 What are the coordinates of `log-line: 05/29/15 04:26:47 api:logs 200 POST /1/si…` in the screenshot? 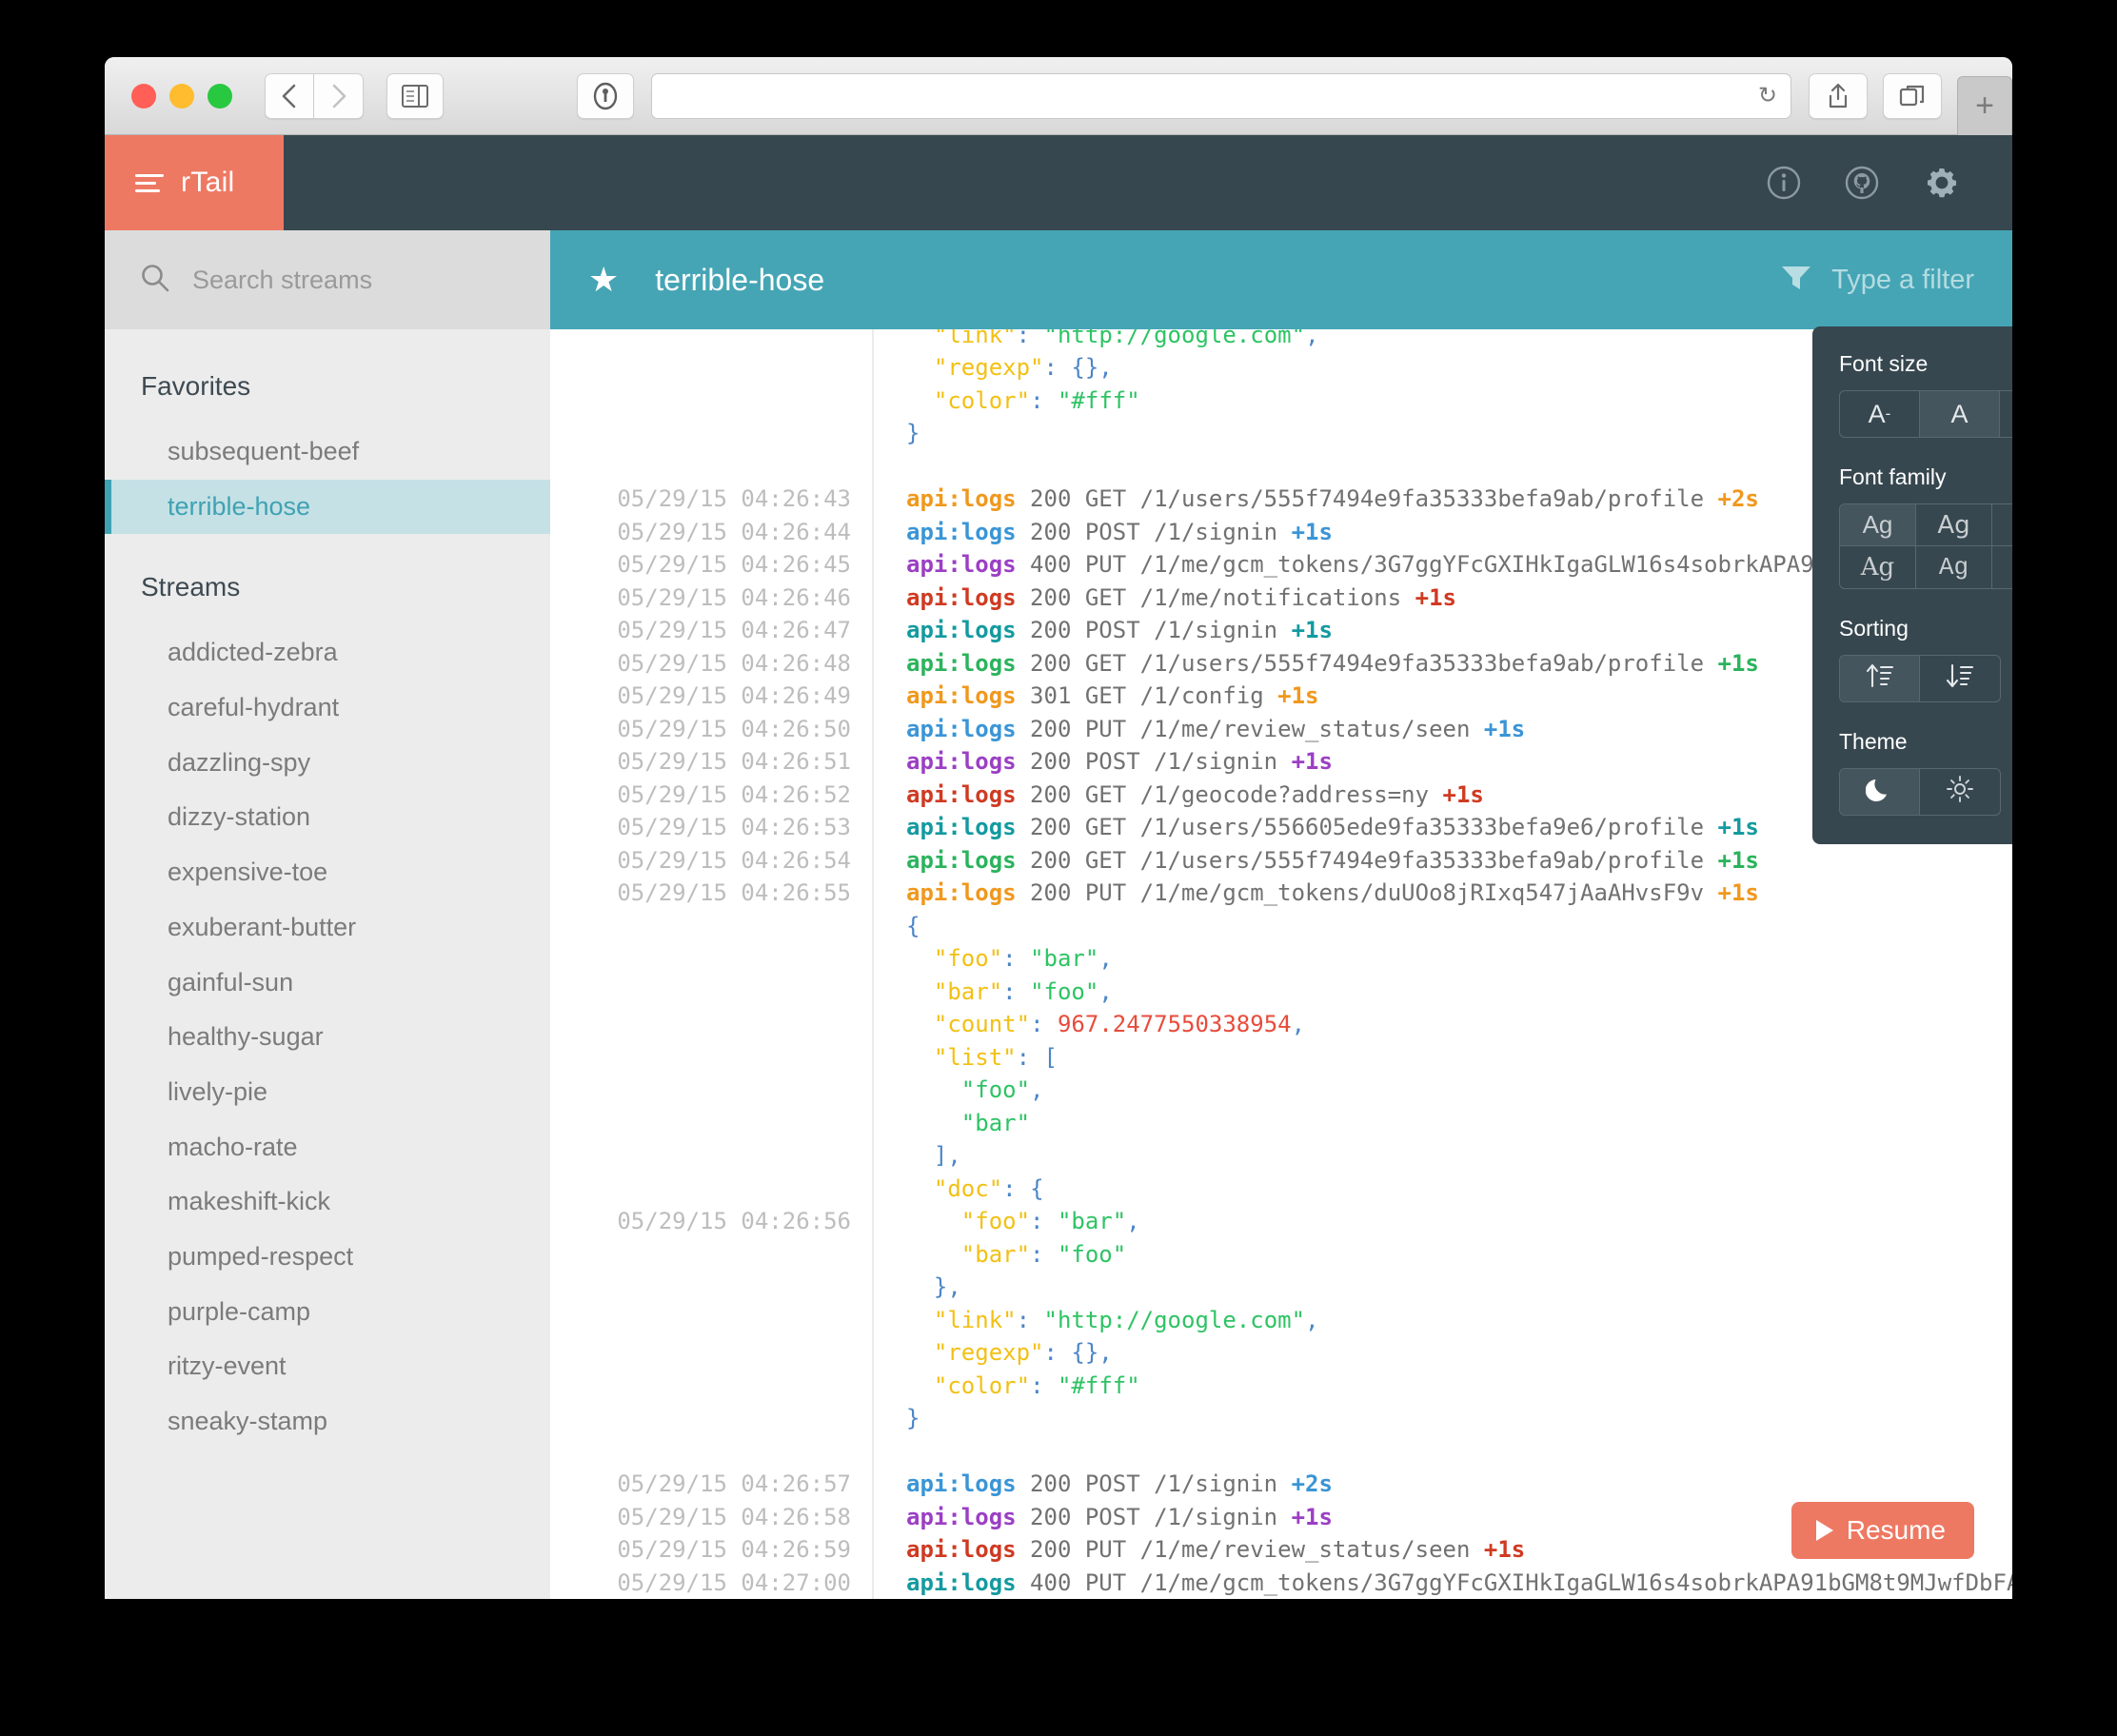 It's located at (1281, 630).